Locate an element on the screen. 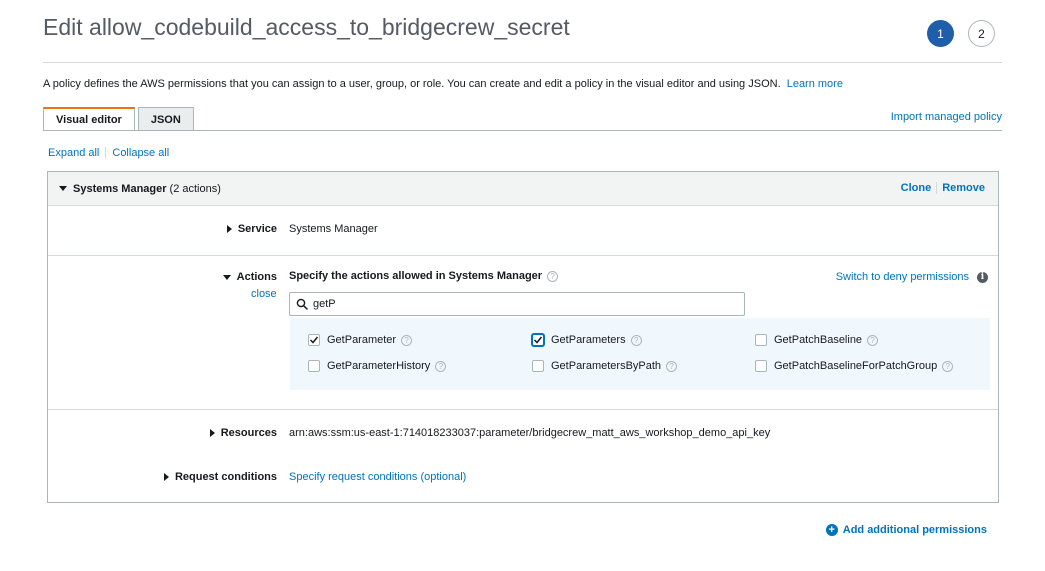 The height and width of the screenshot is (571, 1045). action-label: GetParameter is located at coordinates (362, 340).